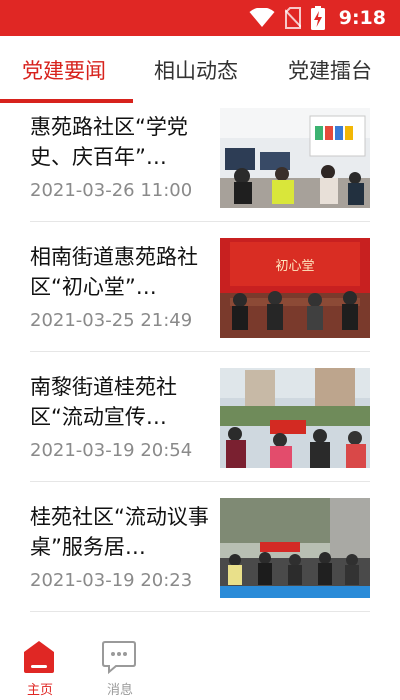 Image resolution: width=400 pixels, height=700 pixels. Describe the element at coordinates (295, 288) in the screenshot. I see `news-thumbnail: 初心堂` at that location.